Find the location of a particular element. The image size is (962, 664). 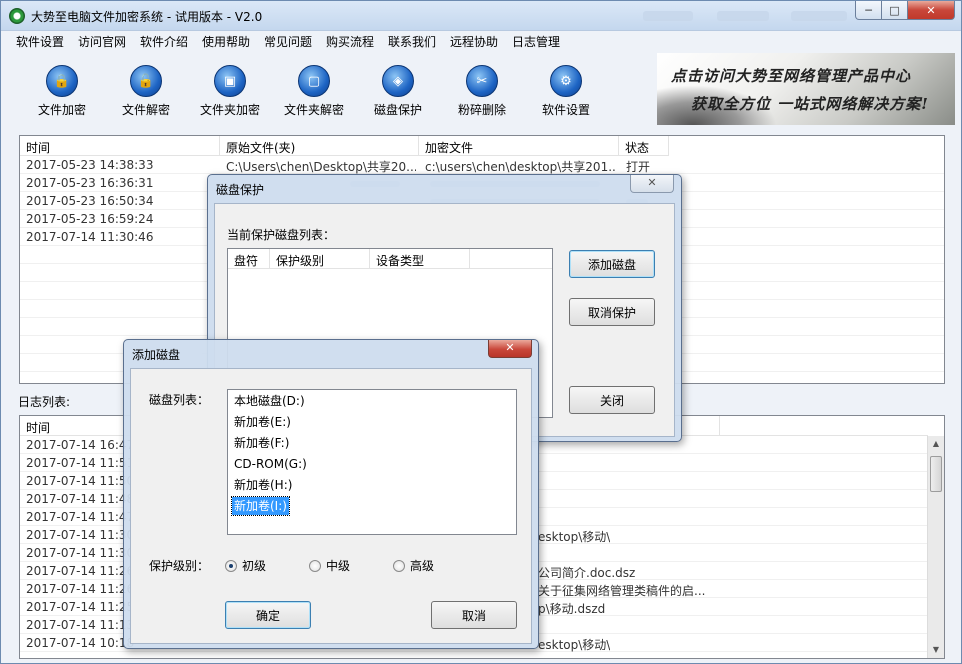

col-header-status: 状态 is located at coordinates (644, 146).